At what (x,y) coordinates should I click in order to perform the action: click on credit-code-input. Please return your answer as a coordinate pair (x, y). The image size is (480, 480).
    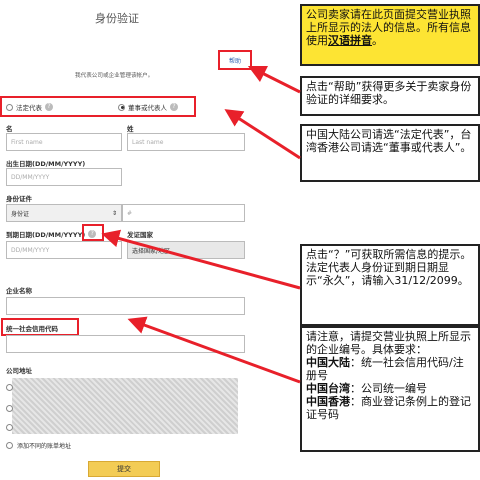
    Looking at the image, I should click on (125, 344).